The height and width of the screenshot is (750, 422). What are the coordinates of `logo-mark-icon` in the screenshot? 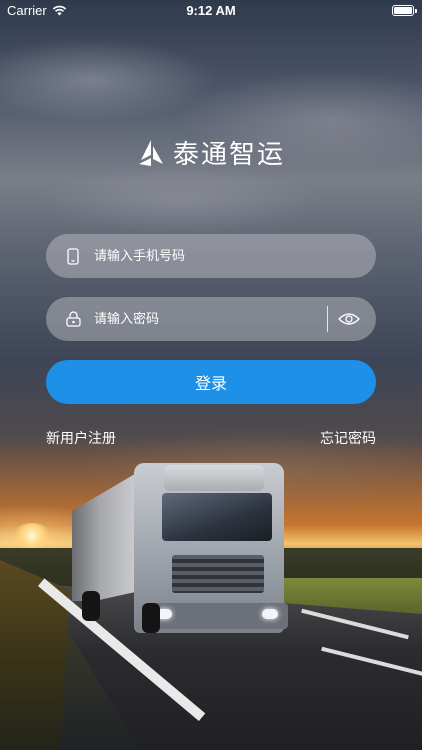 It's located at (150, 152).